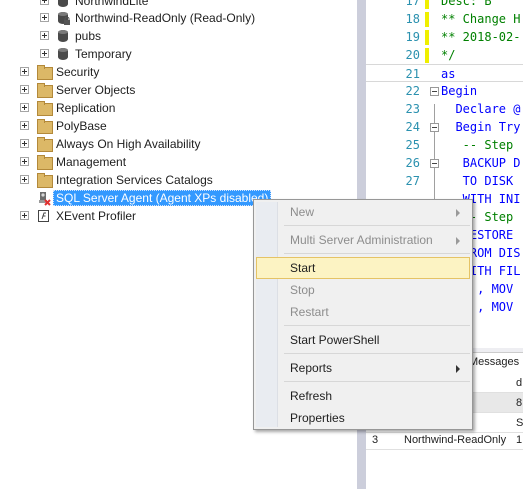 The height and width of the screenshot is (489, 523). I want to click on code-line: 18 ** Change H, so click(463, 19).